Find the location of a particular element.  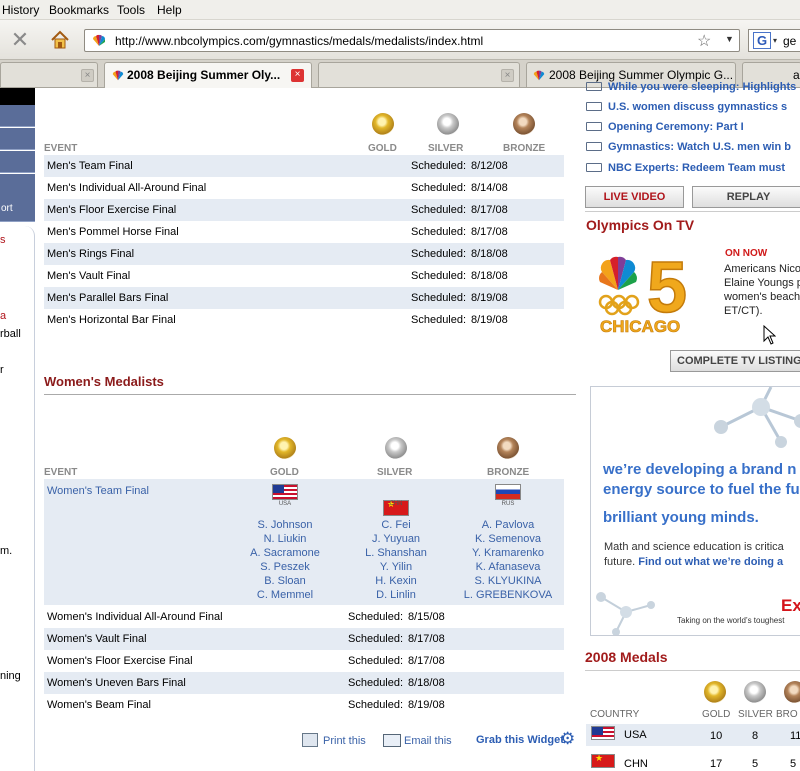

athlete-link: A. Pavlova is located at coordinates (508, 525).